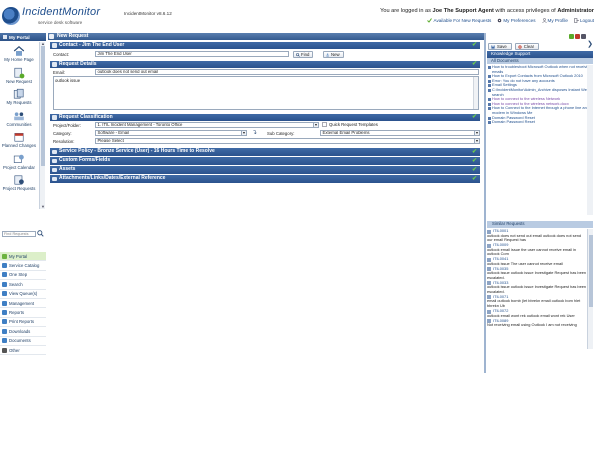 The image size is (600, 450). Describe the element at coordinates (265, 45) in the screenshot. I see `contact-panel-header: Contact - Jim The End User ✔` at that location.